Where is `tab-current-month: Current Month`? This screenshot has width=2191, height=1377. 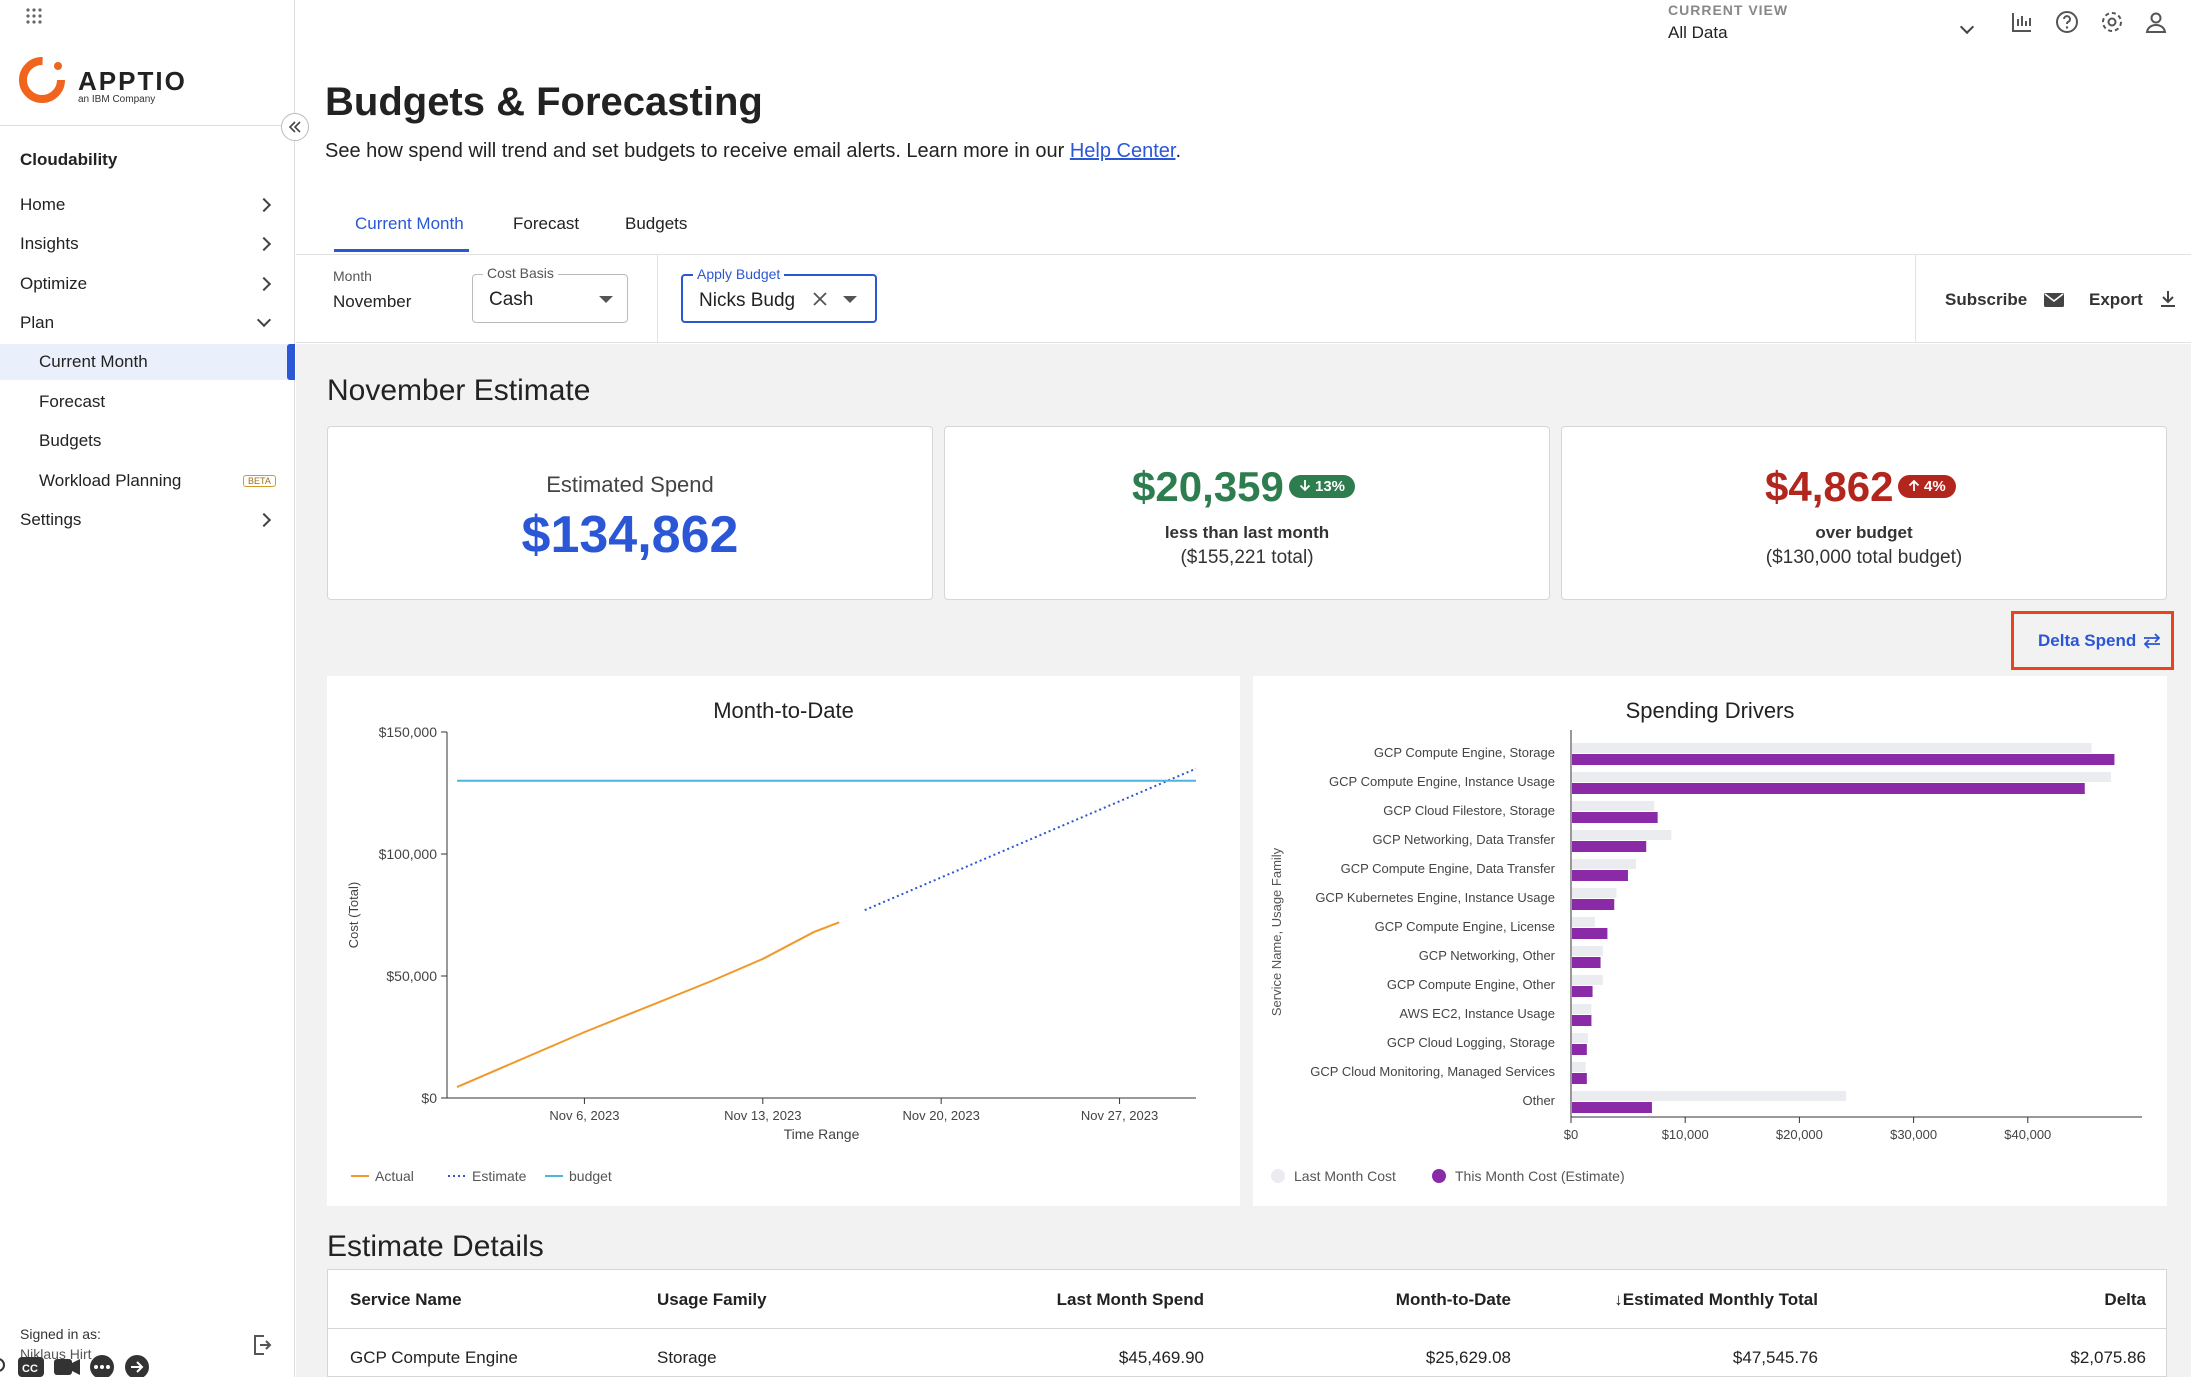
tab-current-month: Current Month is located at coordinates (409, 224).